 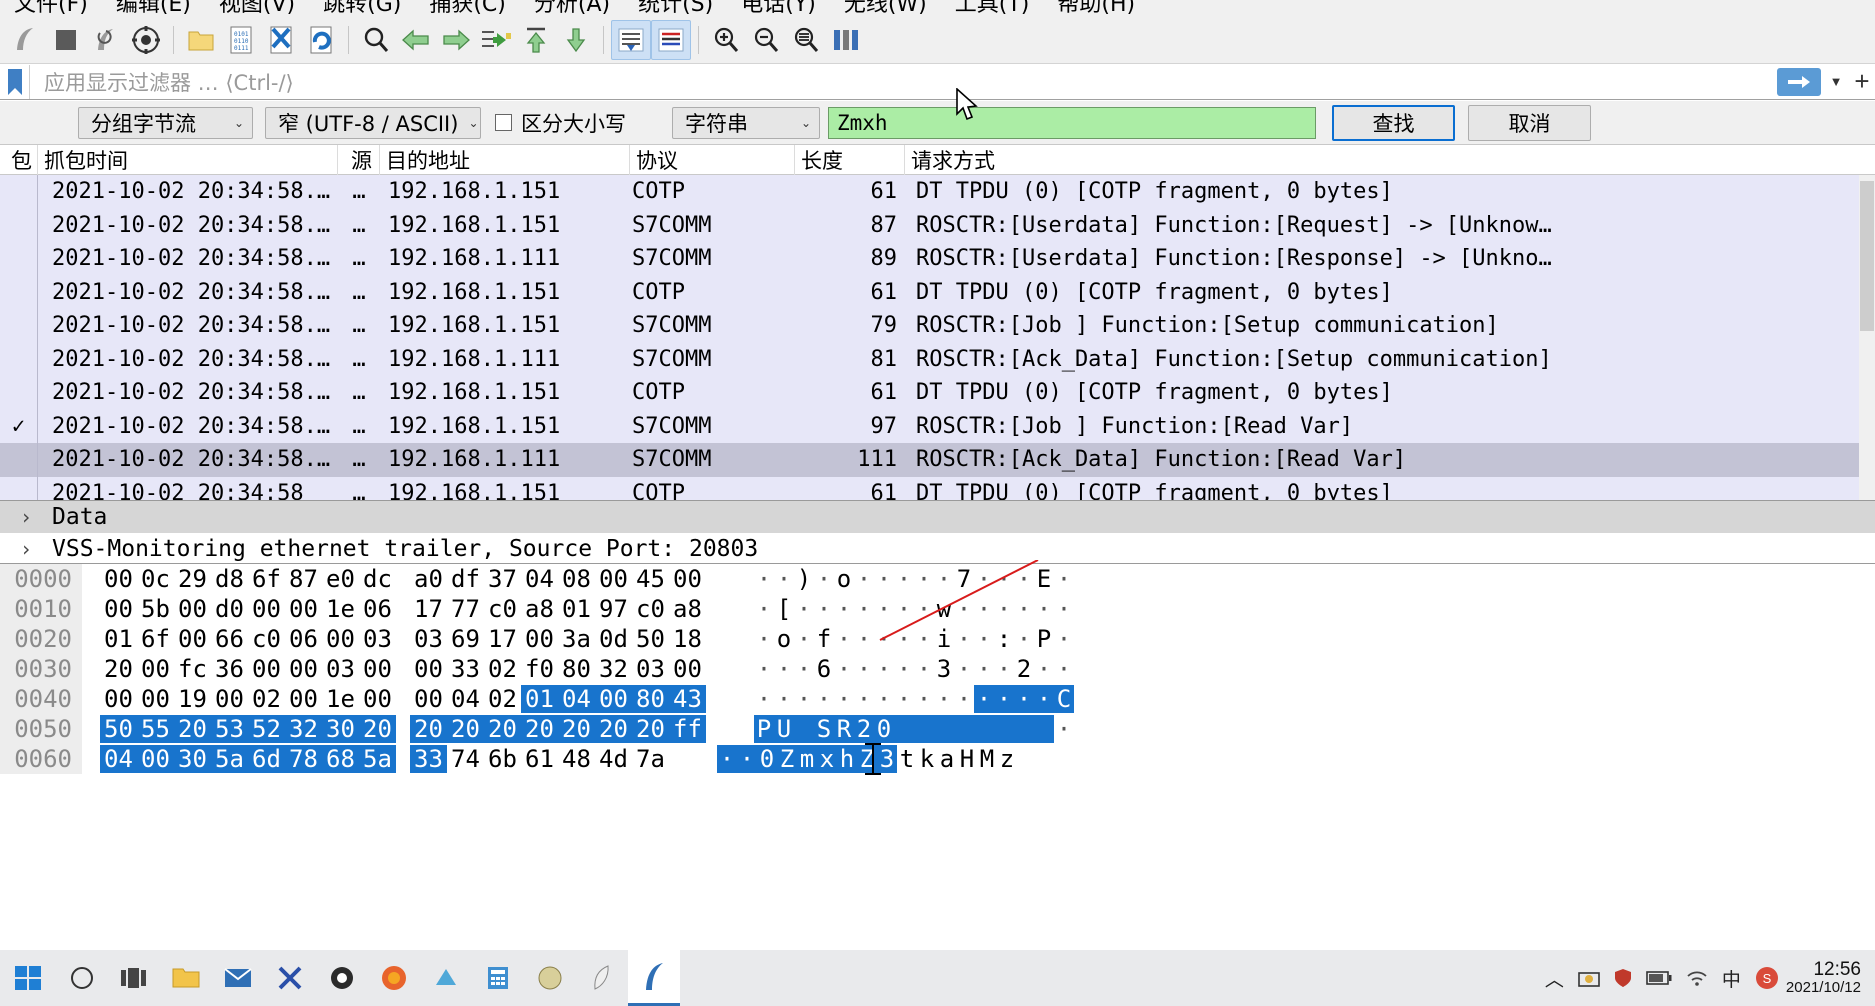 I want to click on hex-byte: a8, so click(x=687, y=609).